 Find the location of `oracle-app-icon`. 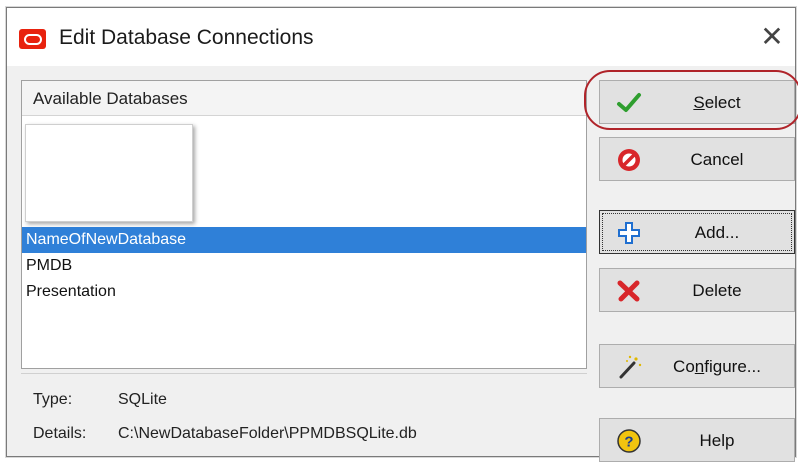

oracle-app-icon is located at coordinates (32, 39).